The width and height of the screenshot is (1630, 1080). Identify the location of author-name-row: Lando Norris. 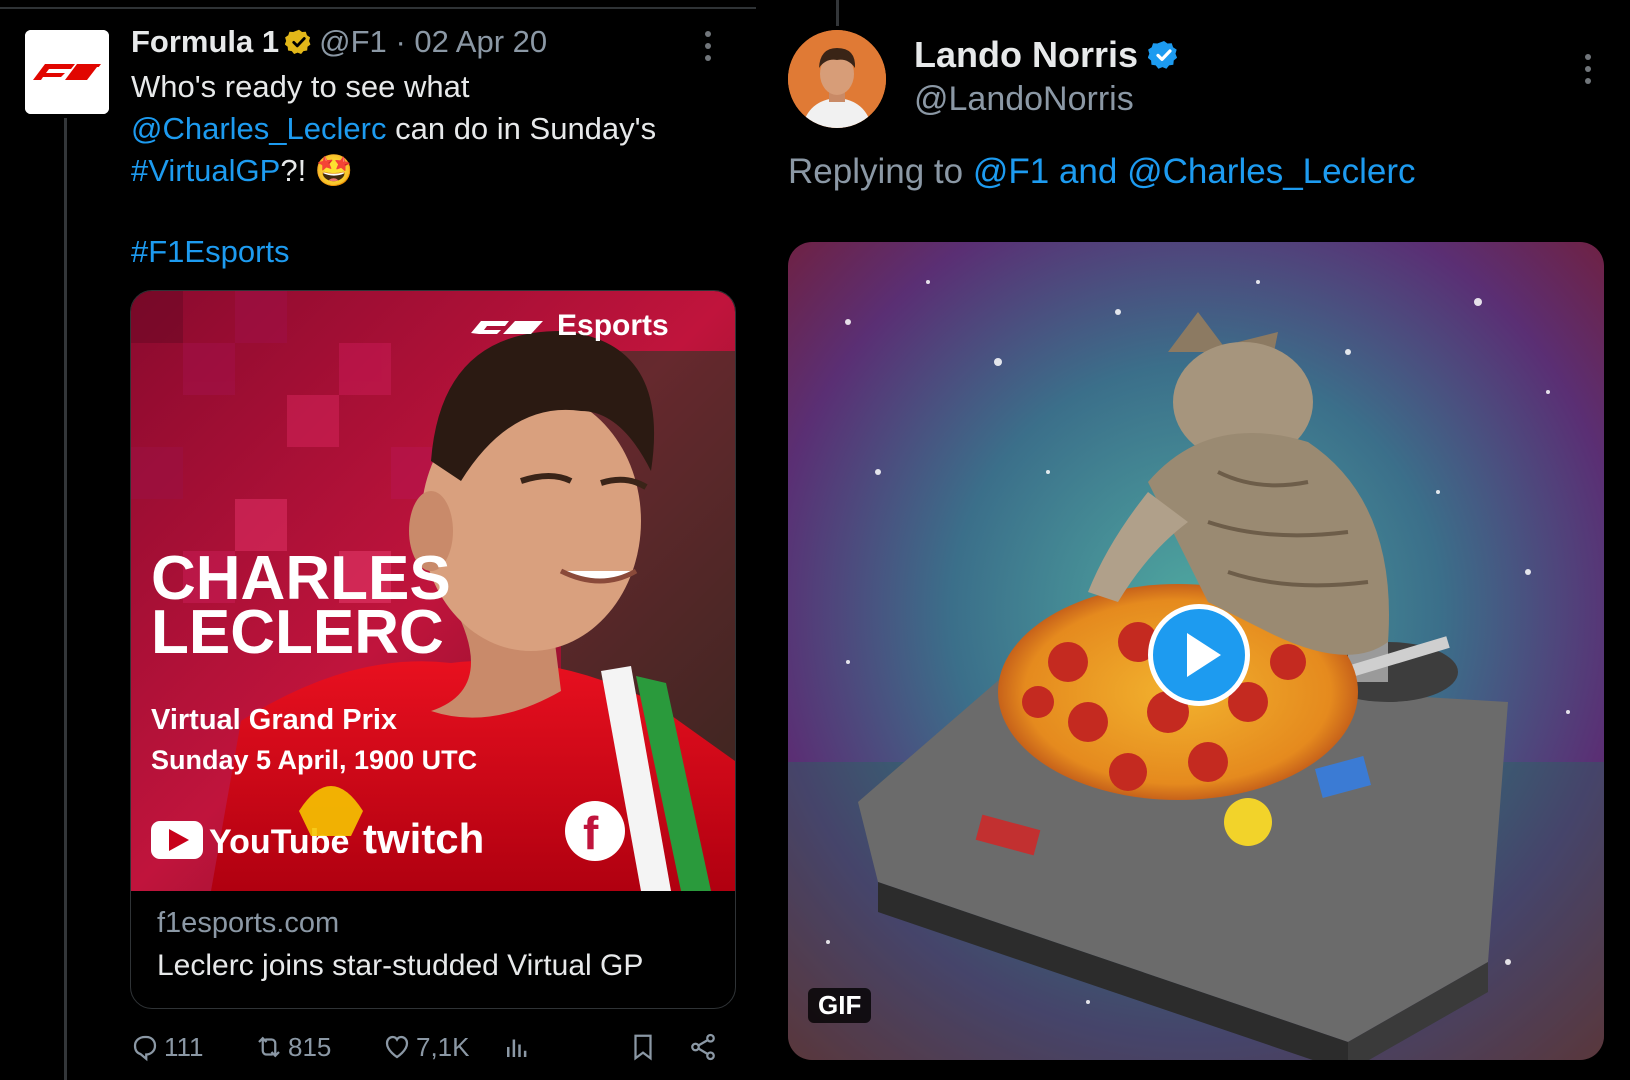
(1047, 55).